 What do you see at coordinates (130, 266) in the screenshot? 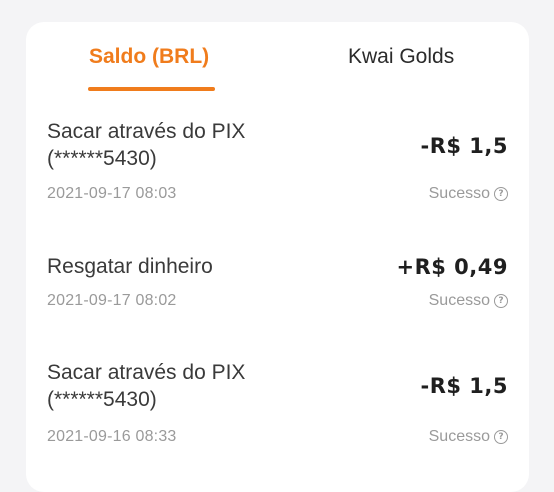
I see `transaction-title-line1: Resgatar dinheiro` at bounding box center [130, 266].